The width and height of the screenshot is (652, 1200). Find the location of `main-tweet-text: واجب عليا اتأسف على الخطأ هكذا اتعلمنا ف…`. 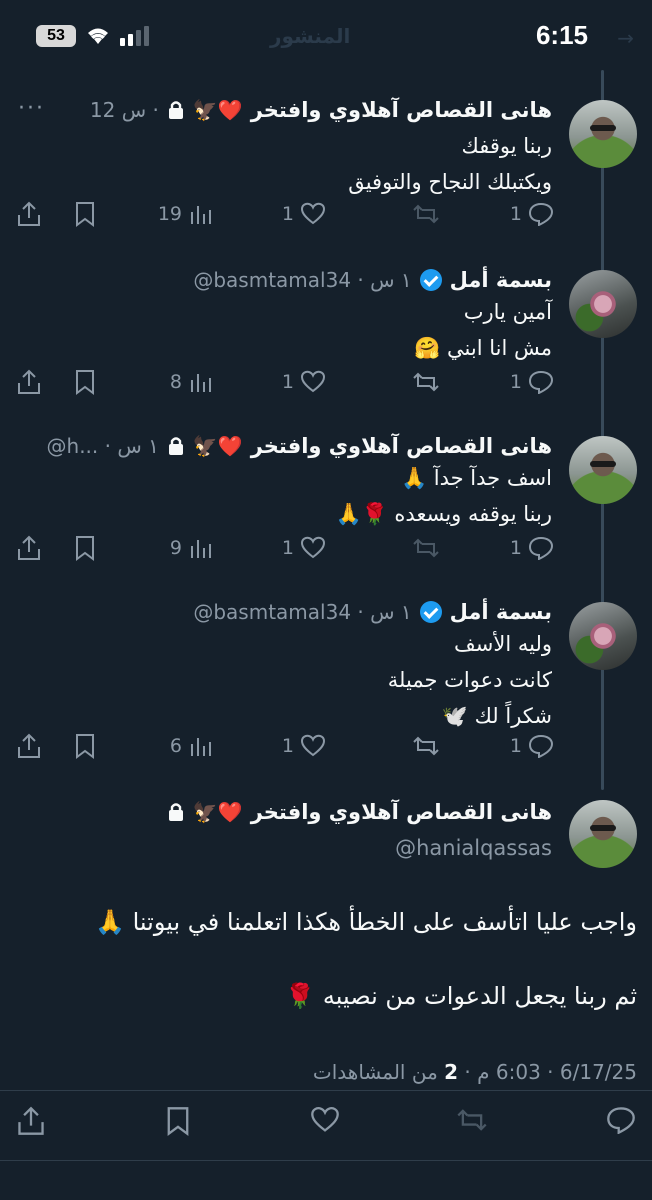

main-tweet-text: واجب عليا اتأسف على الخطأ هكذا اتعلمنا ف… is located at coordinates (366, 922).